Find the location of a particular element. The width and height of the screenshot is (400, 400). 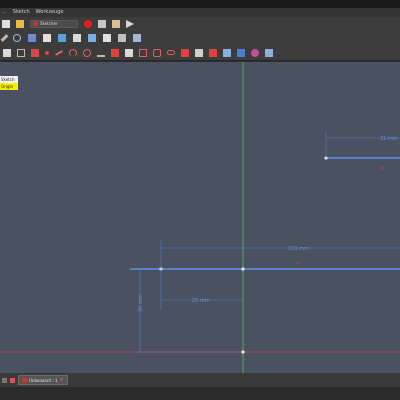

tab-scroll-right-icon is located at coordinates (12, 380).